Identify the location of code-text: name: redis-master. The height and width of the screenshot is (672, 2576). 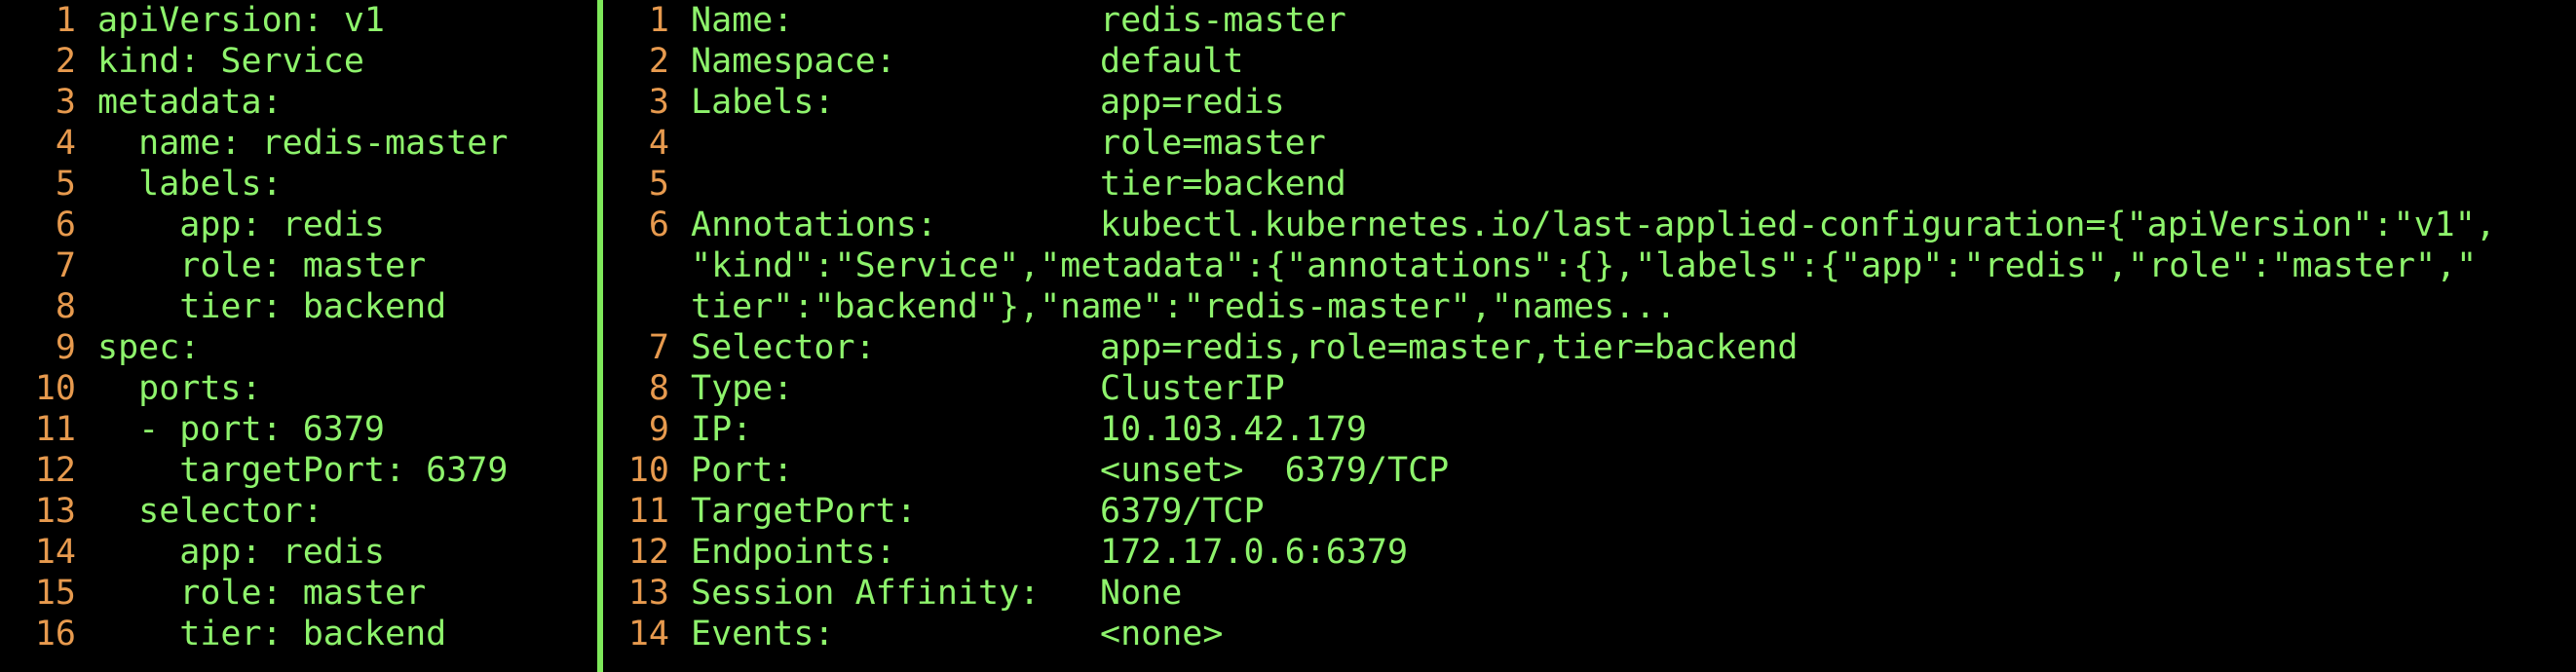
(303, 143).